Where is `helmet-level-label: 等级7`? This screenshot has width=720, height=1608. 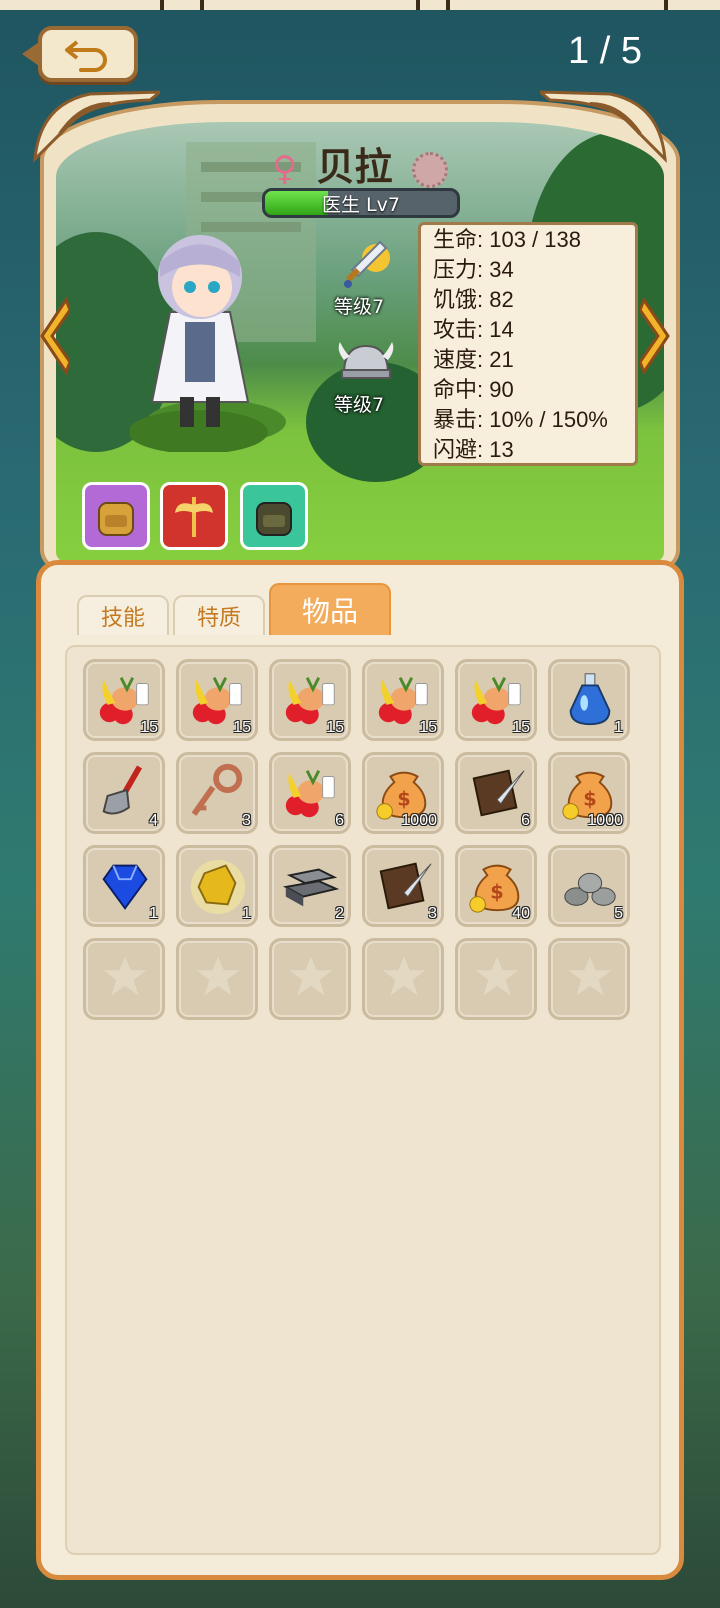
helmet-level-label: 等级7 is located at coordinates (359, 405).